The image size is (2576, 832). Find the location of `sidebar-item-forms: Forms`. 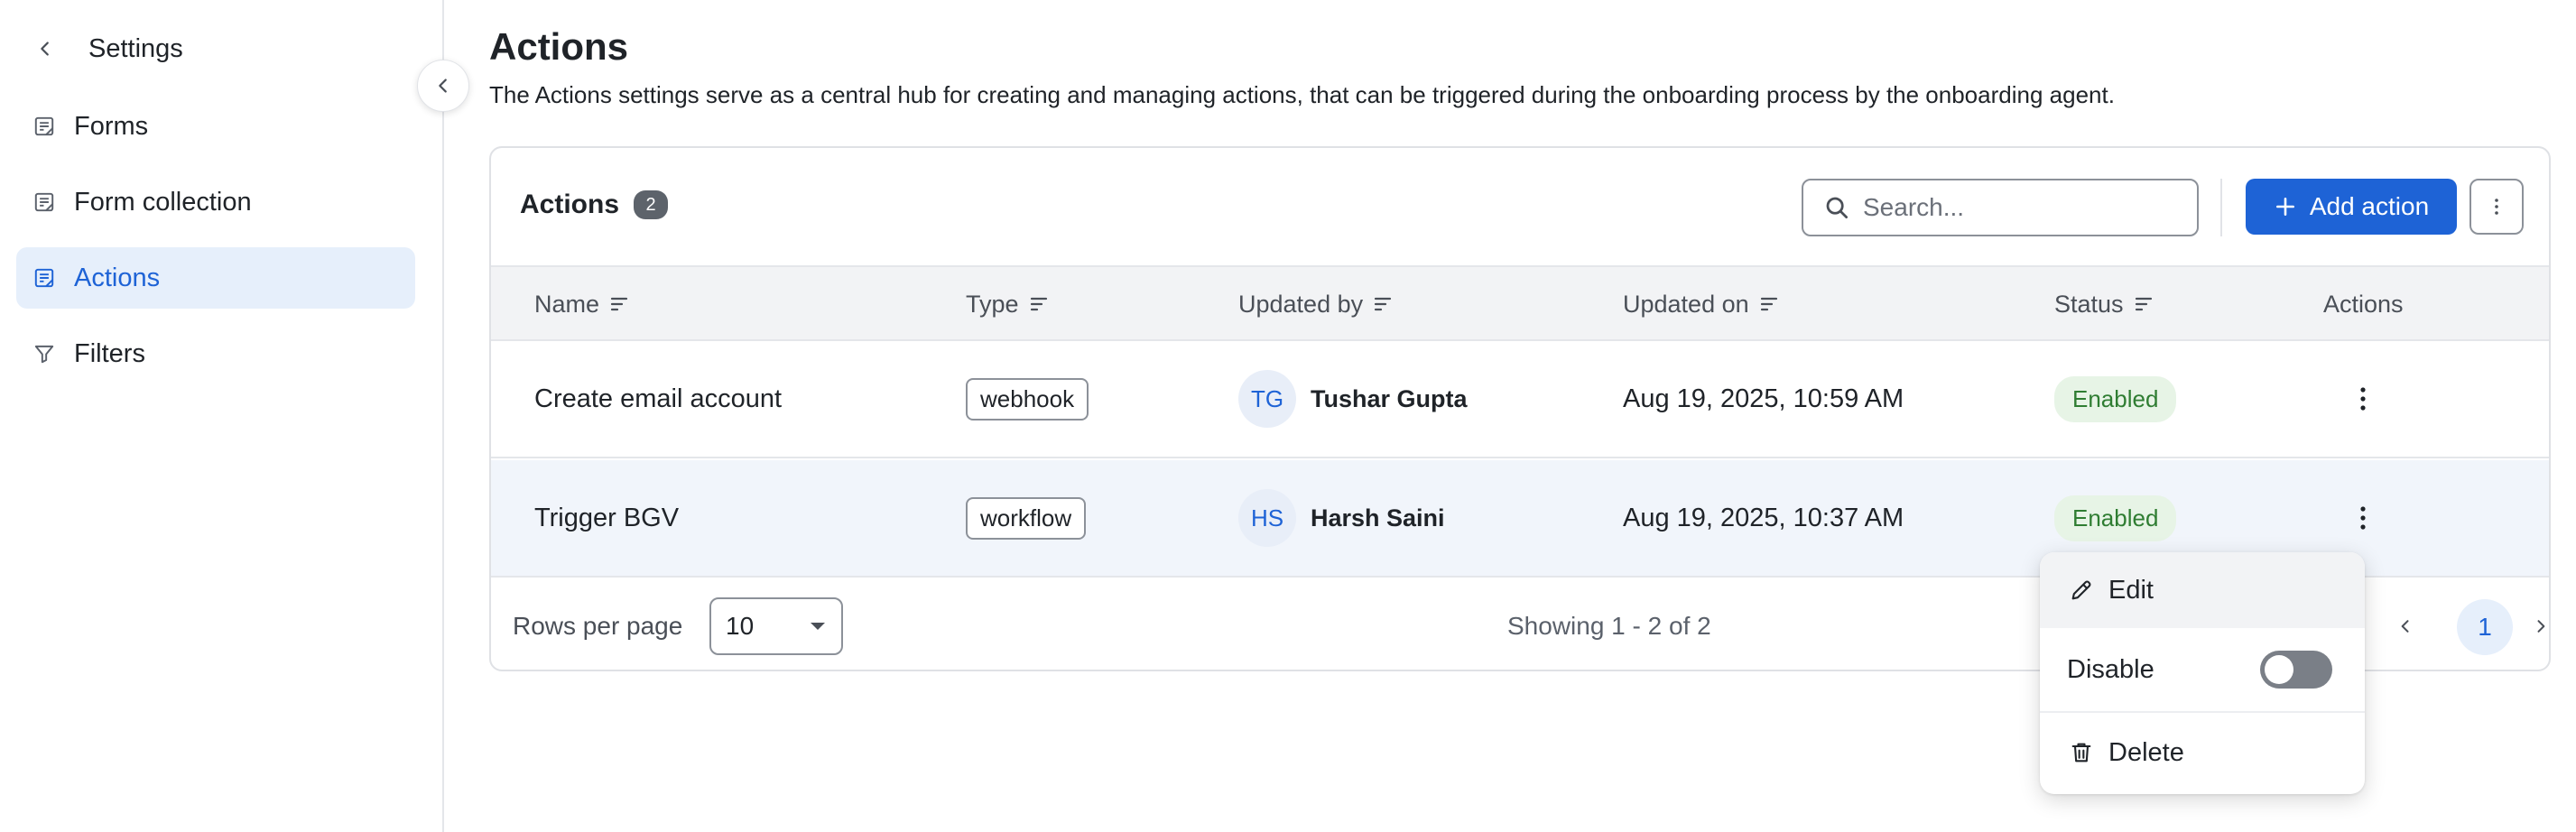

sidebar-item-forms: Forms is located at coordinates (215, 126).